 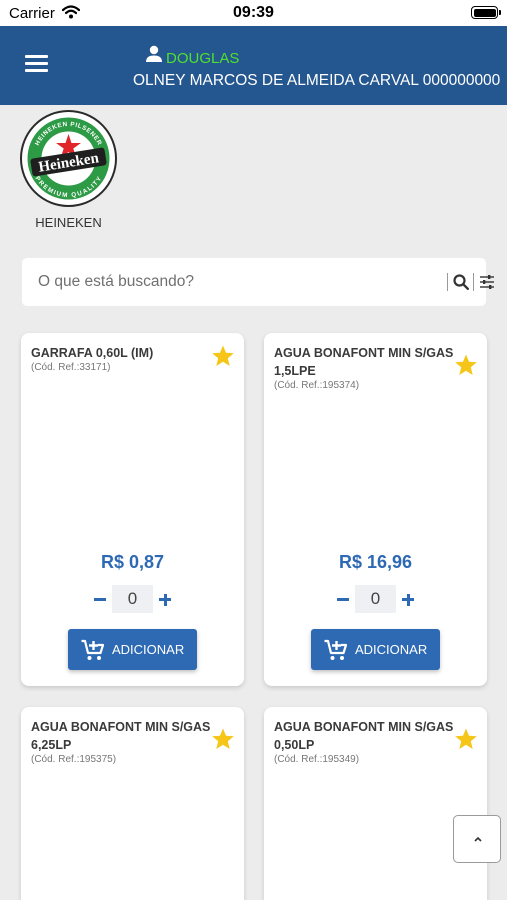 What do you see at coordinates (132, 562) in the screenshot?
I see `product-price: R$ 0,87` at bounding box center [132, 562].